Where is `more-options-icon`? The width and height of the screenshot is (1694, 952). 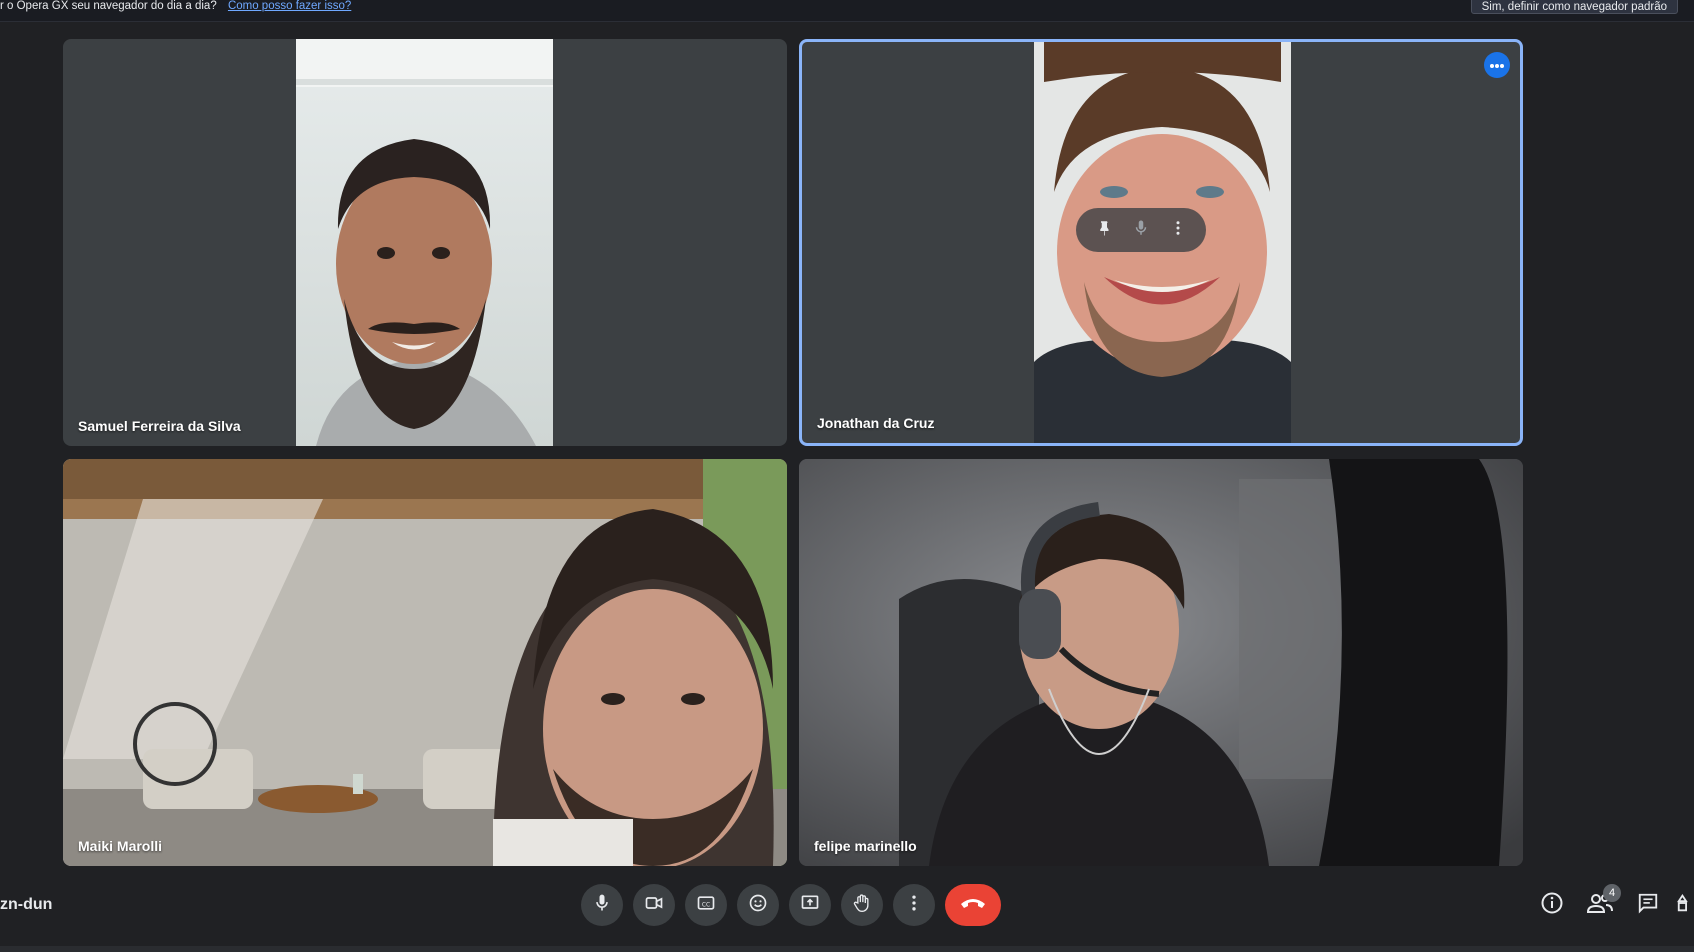 more-options-icon is located at coordinates (914, 905).